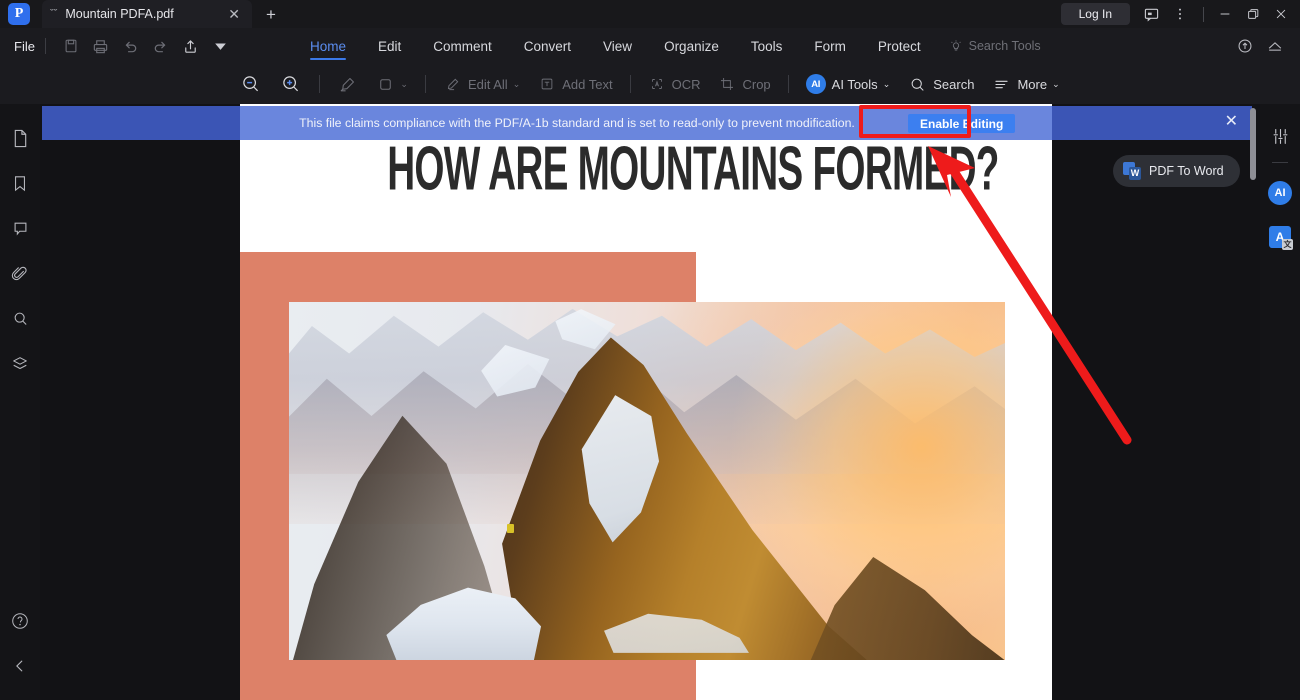 The image size is (1300, 700). What do you see at coordinates (45, 46) in the screenshot?
I see `menubar-divider` at bounding box center [45, 46].